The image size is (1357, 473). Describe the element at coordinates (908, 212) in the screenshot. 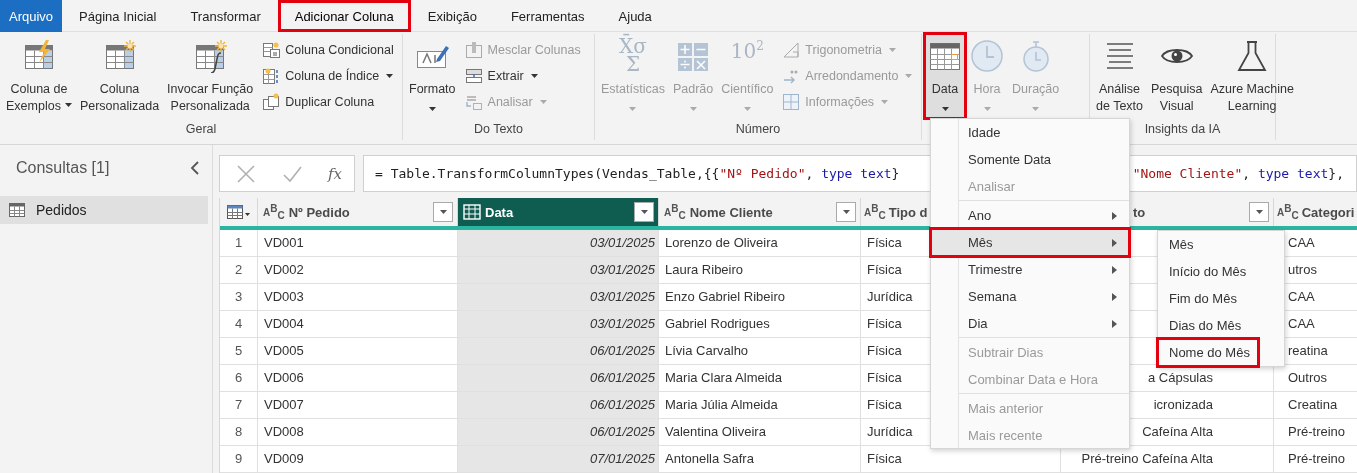

I see `header-label: Tipo d` at that location.